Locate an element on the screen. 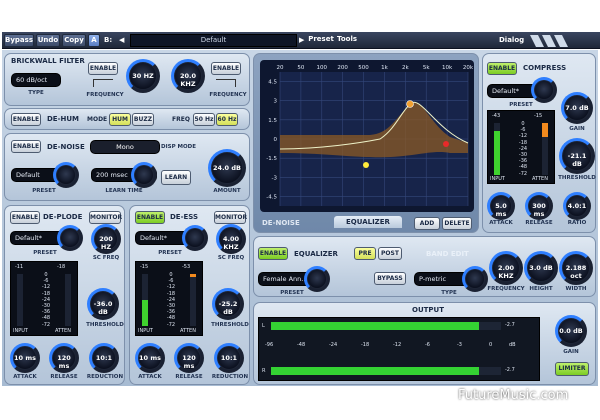 The width and height of the screenshot is (600, 420). eq-band-handle-red is located at coordinates (446, 144).